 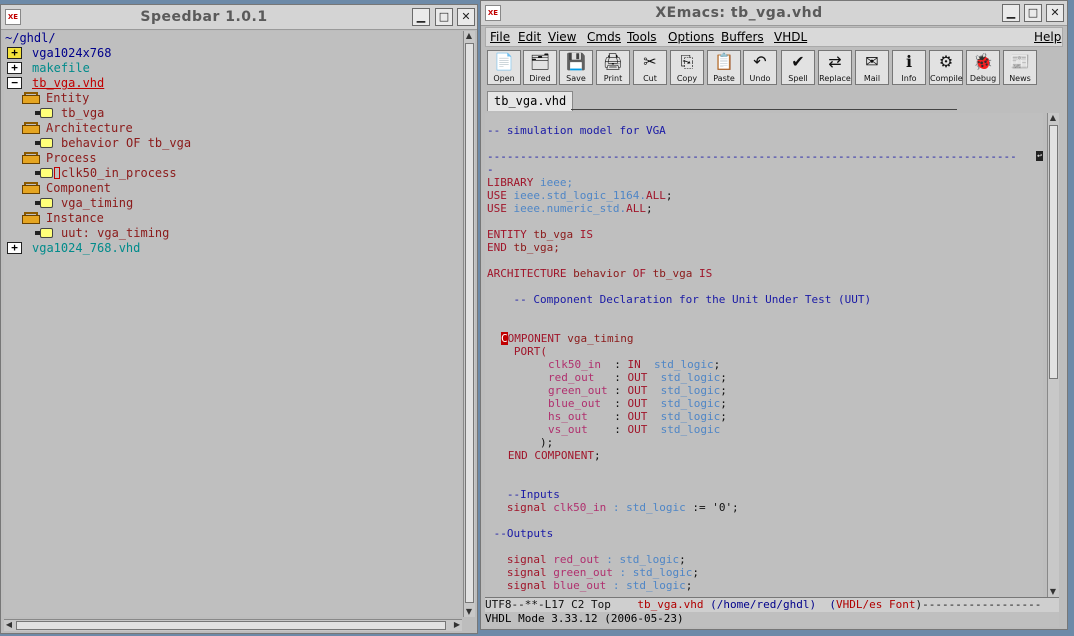 I want to click on menu-tools: Tools, so click(x=642, y=37).